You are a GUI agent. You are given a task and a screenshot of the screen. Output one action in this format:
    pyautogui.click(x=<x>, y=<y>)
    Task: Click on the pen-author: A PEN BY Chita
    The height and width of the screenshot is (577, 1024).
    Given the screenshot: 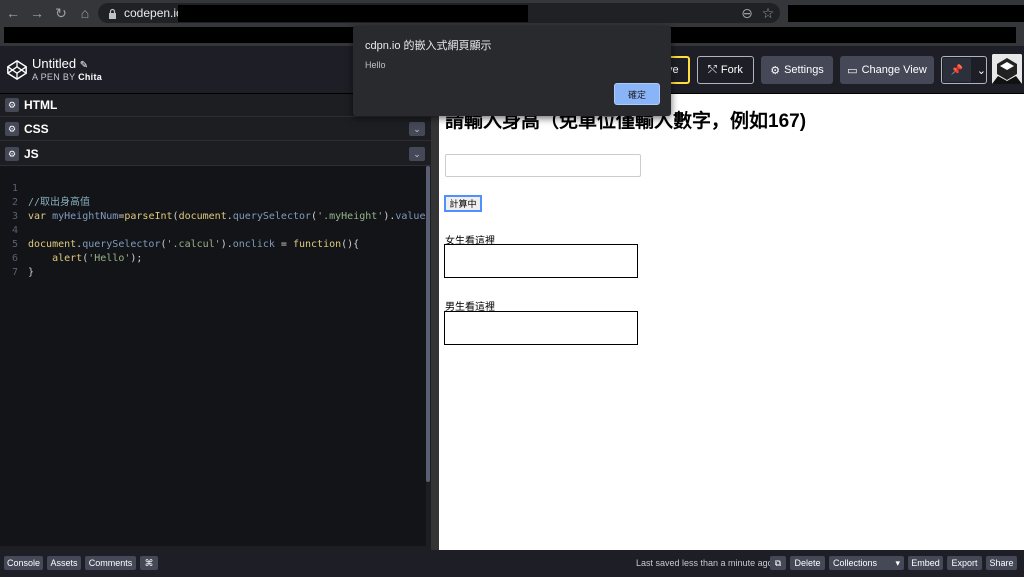 What is the action you would take?
    pyautogui.click(x=67, y=77)
    